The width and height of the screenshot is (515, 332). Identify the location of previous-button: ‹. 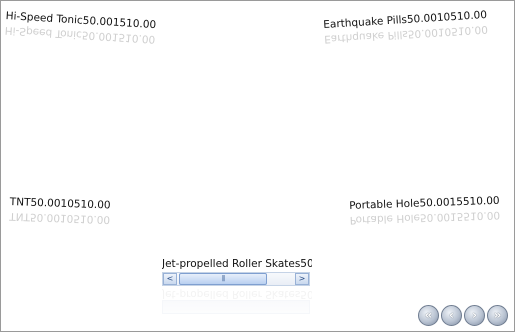
(451, 315).